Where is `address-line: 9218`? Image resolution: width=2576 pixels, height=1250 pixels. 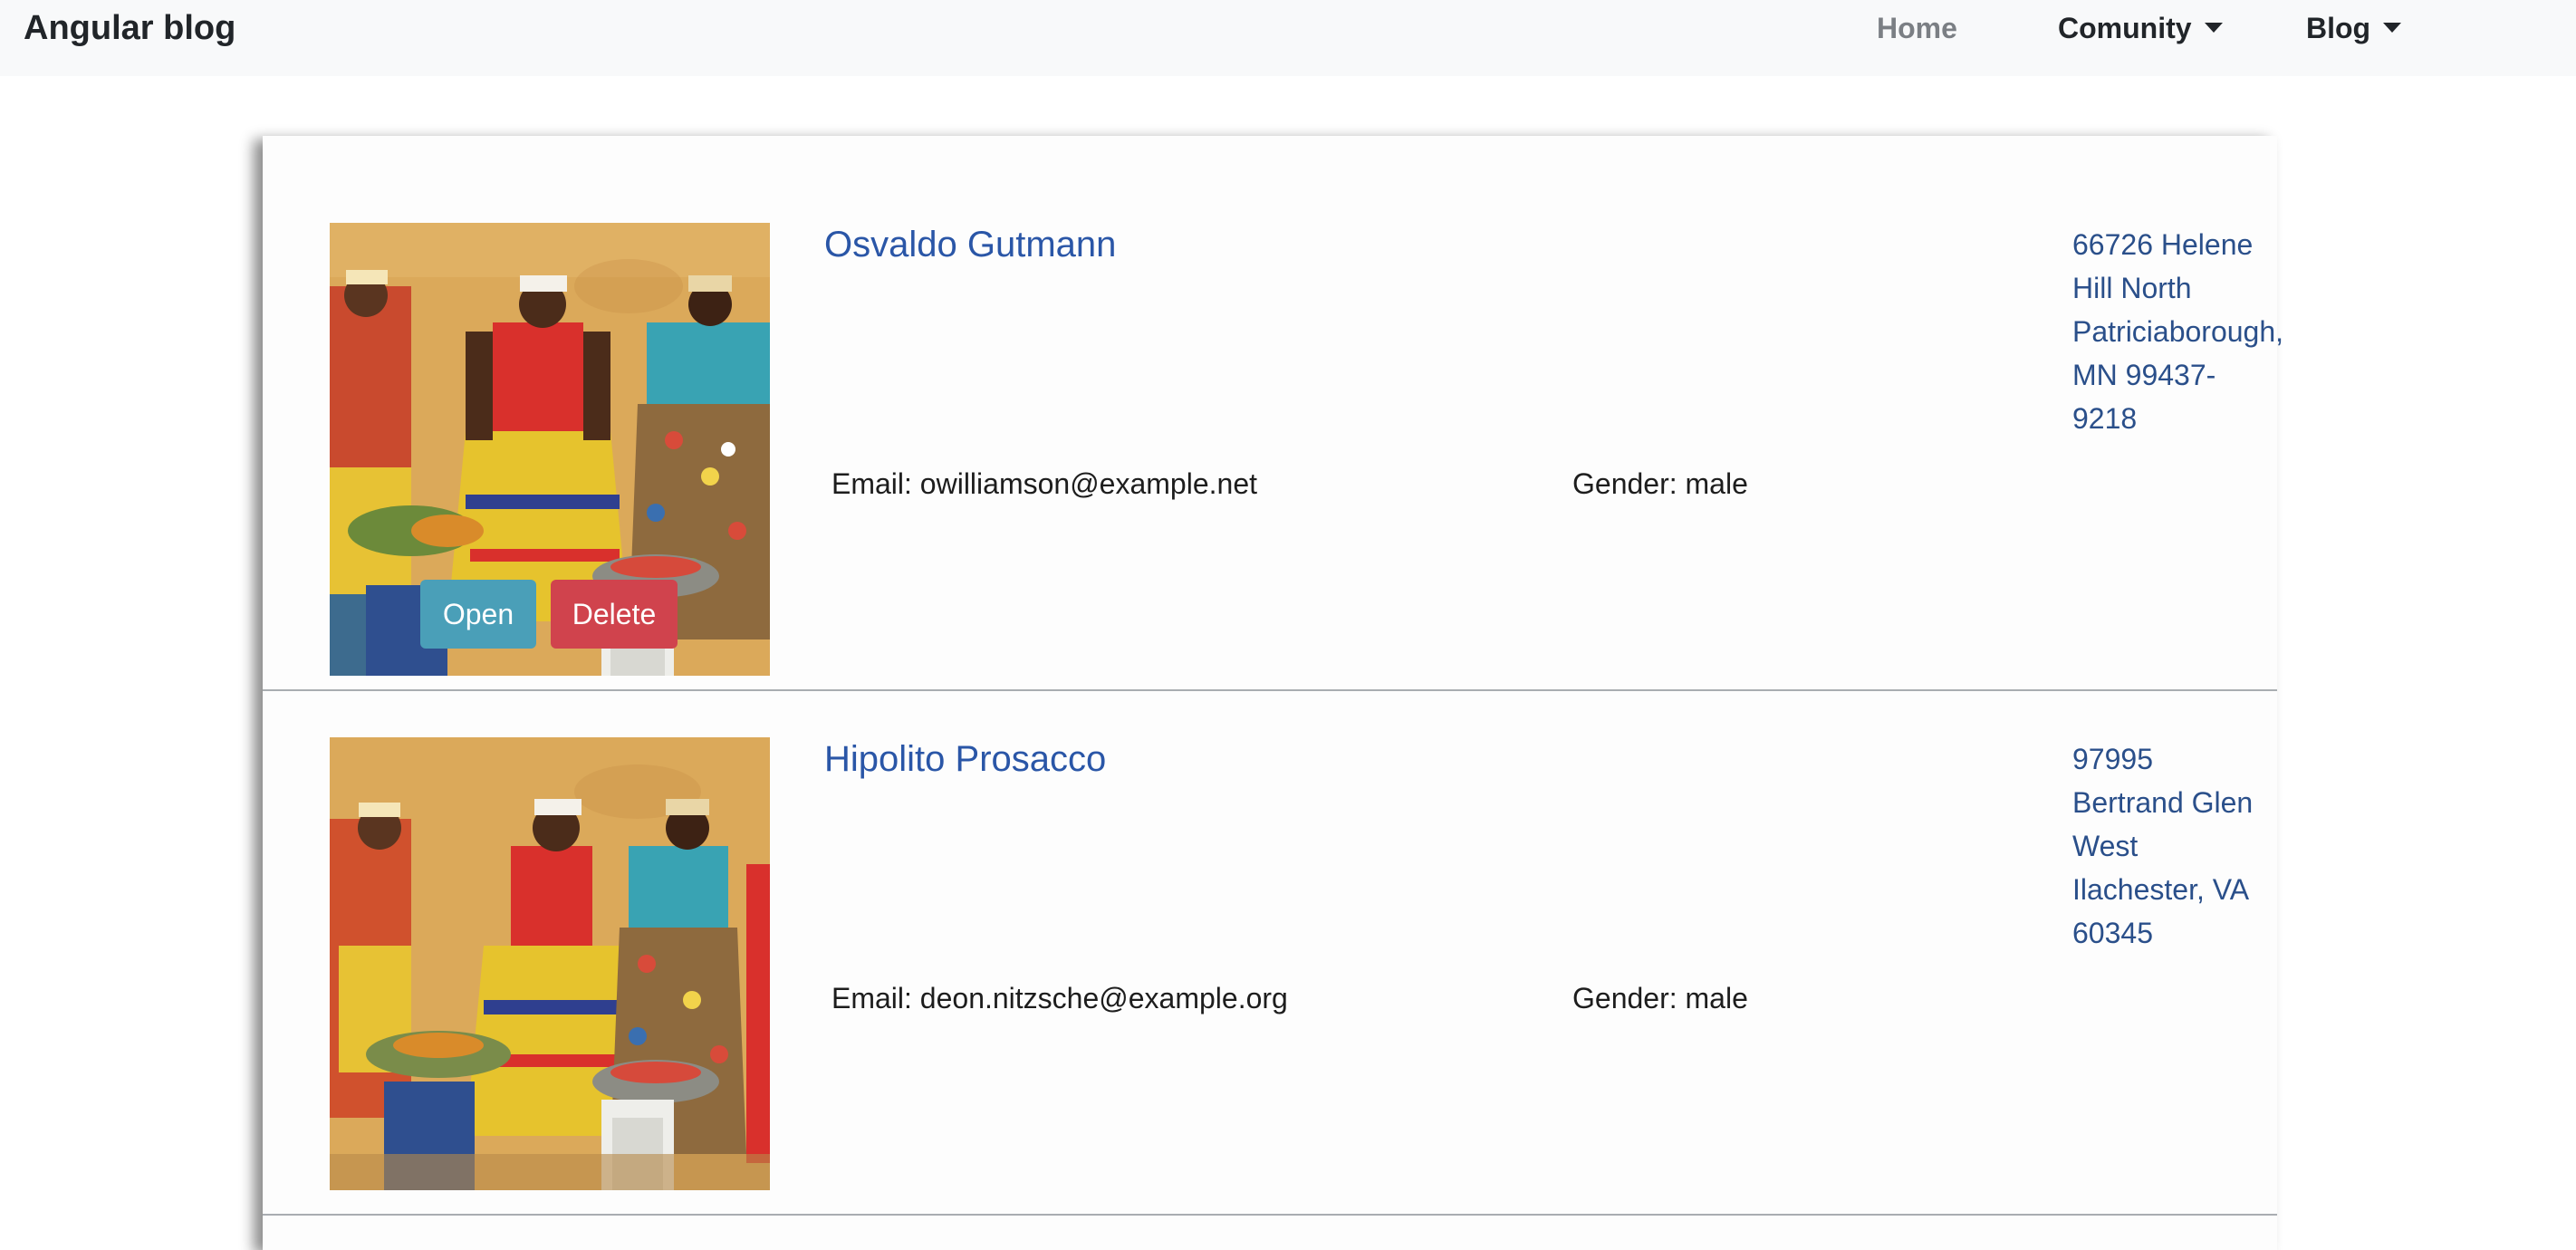
address-line: 9218 is located at coordinates (2105, 419).